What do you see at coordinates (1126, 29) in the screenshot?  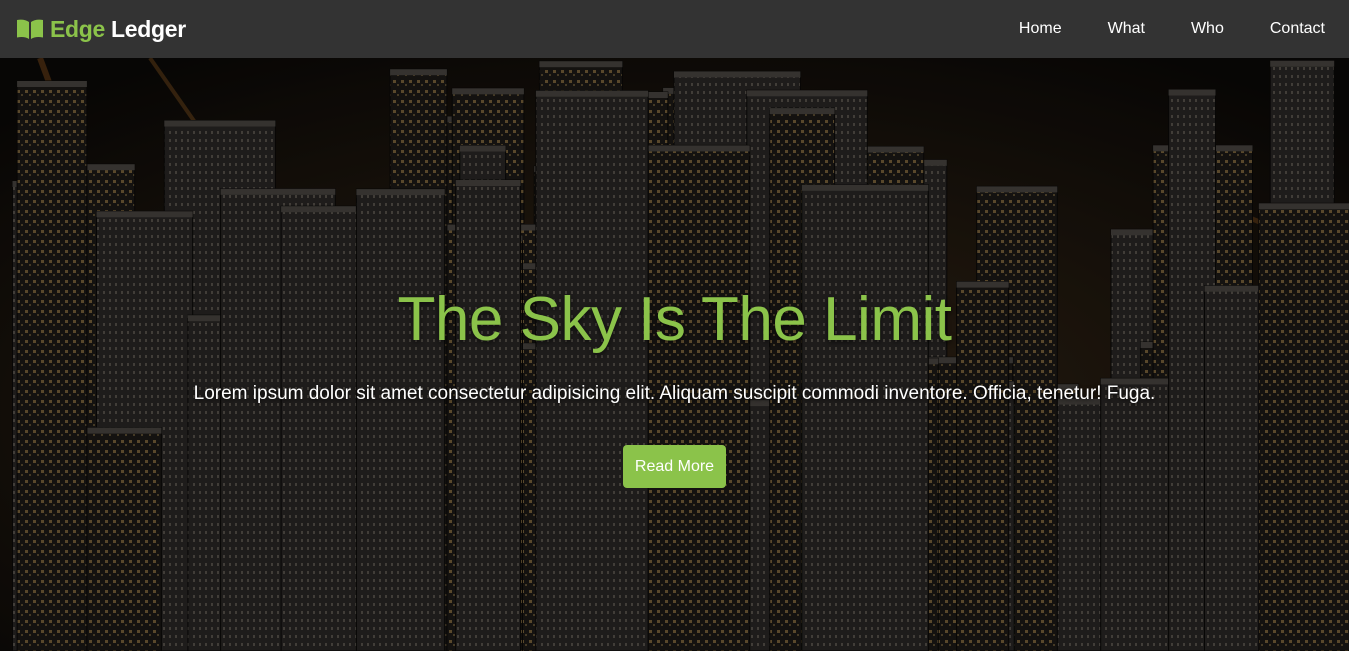 I see `nav-link-what: What` at bounding box center [1126, 29].